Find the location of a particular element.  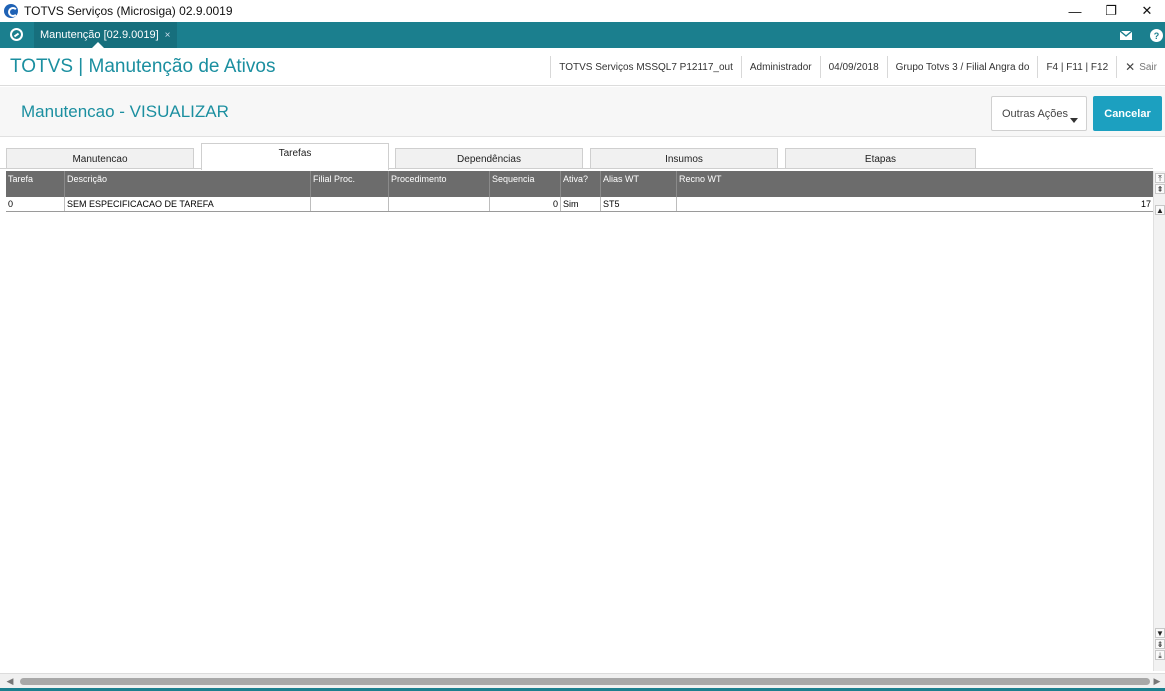

chevron-down-icon is located at coordinates (1074, 120).